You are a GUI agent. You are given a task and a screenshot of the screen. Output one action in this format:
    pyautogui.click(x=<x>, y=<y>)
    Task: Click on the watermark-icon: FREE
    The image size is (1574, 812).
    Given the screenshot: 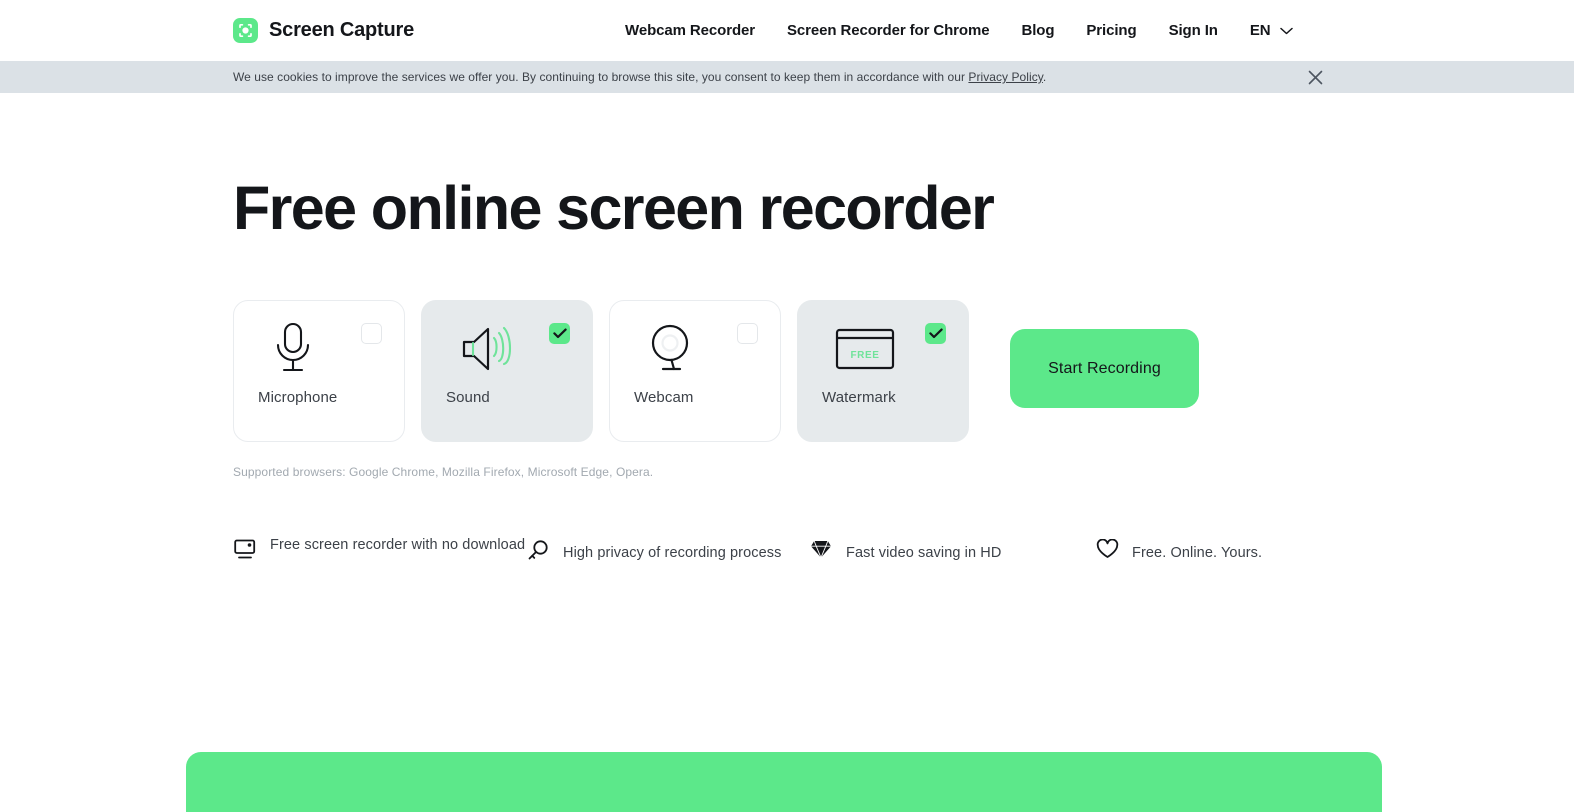 What is the action you would take?
    pyautogui.click(x=883, y=345)
    